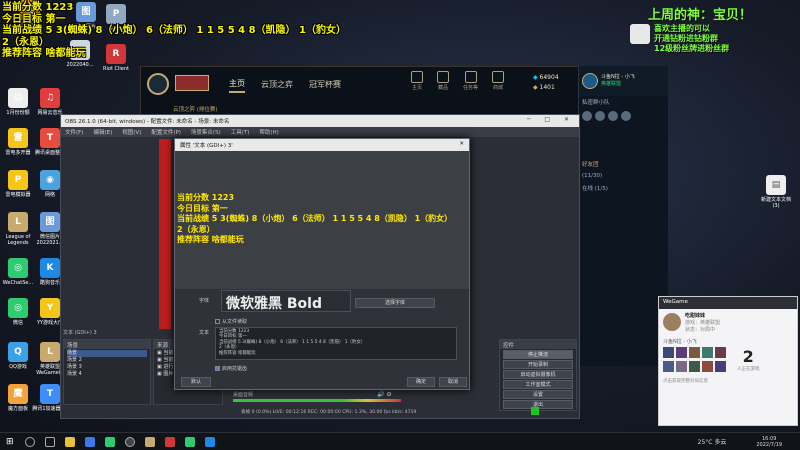 The image size is (800, 450). What do you see at coordinates (700, 15) in the screenshot?
I see `stream-overlay-title: 上周的神：宝贝！` at bounding box center [700, 15].